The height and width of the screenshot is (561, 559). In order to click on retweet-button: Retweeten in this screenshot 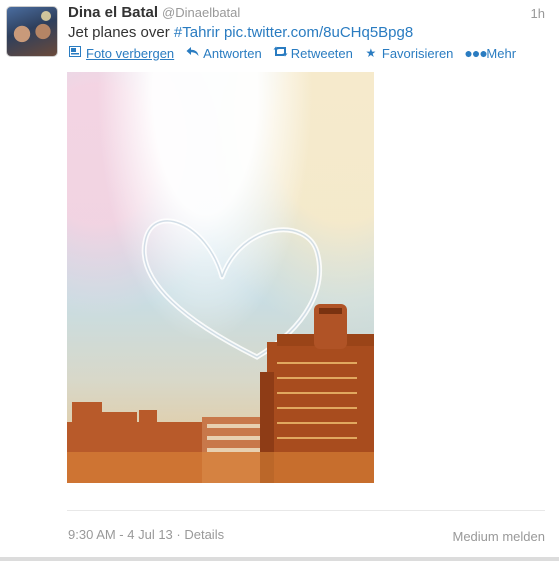, I will do `click(313, 53)`.